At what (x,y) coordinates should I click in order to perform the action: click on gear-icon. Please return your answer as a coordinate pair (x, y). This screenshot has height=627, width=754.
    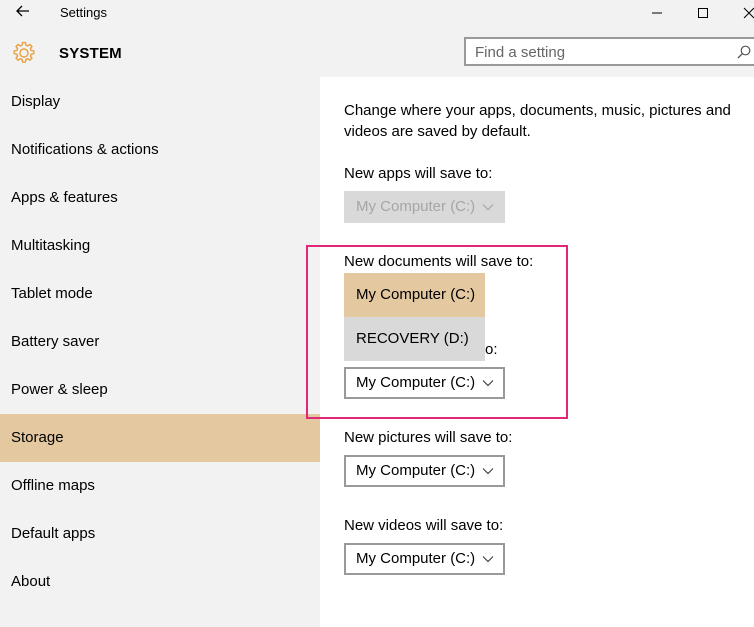
    Looking at the image, I should click on (24, 52).